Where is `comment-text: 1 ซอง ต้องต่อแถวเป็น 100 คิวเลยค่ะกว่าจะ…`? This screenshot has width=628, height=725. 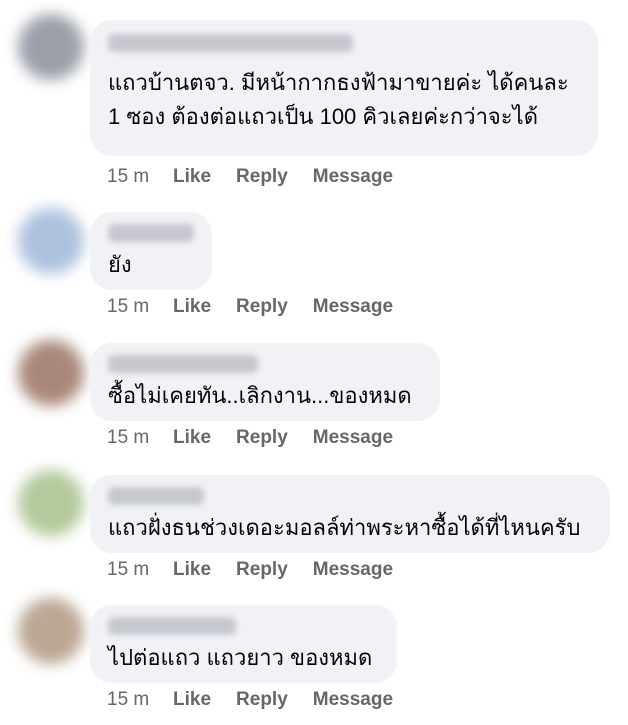
comment-text: 1 ซอง ต้องต่อแถวเป็น 100 คิวเลยค่ะกว่าจะ… is located at coordinates (323, 116).